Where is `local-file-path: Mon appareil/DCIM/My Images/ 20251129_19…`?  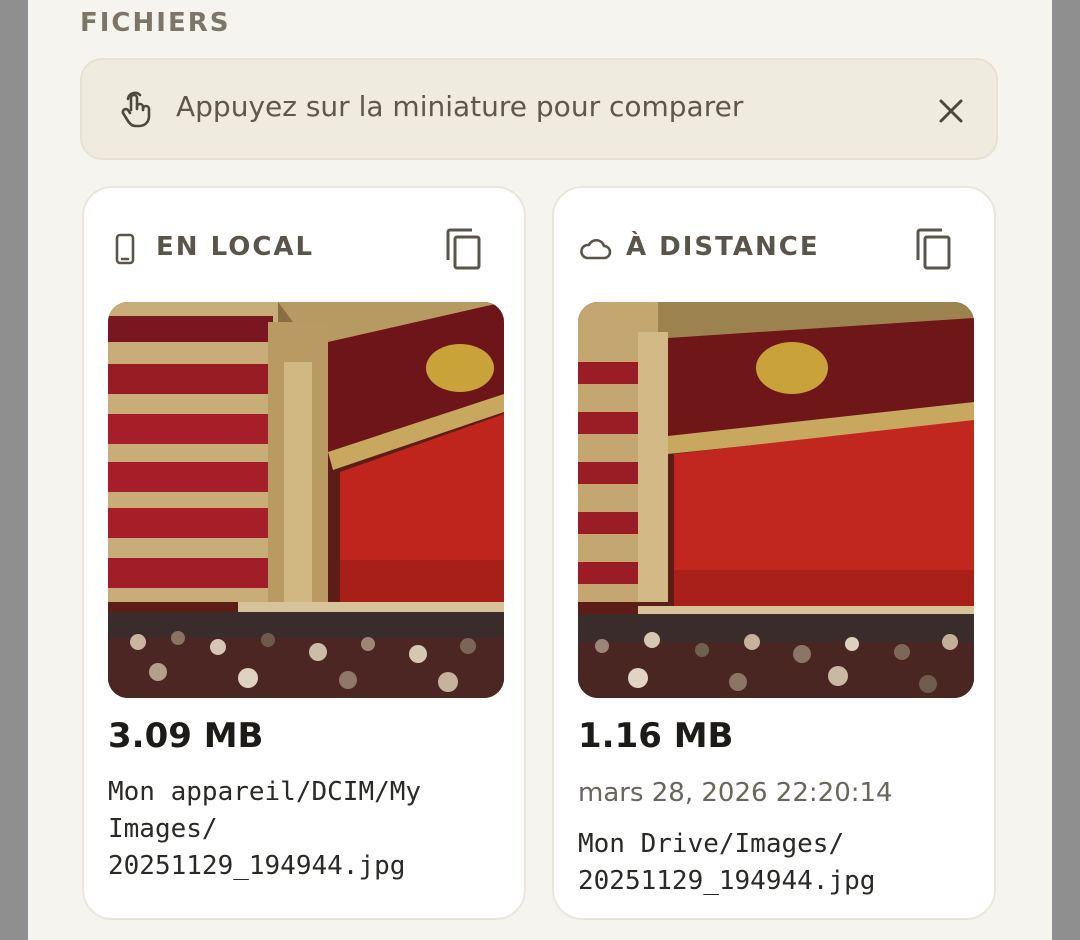
local-file-path: Mon appareil/DCIM/My Images/ 20251129_19… is located at coordinates (265, 829).